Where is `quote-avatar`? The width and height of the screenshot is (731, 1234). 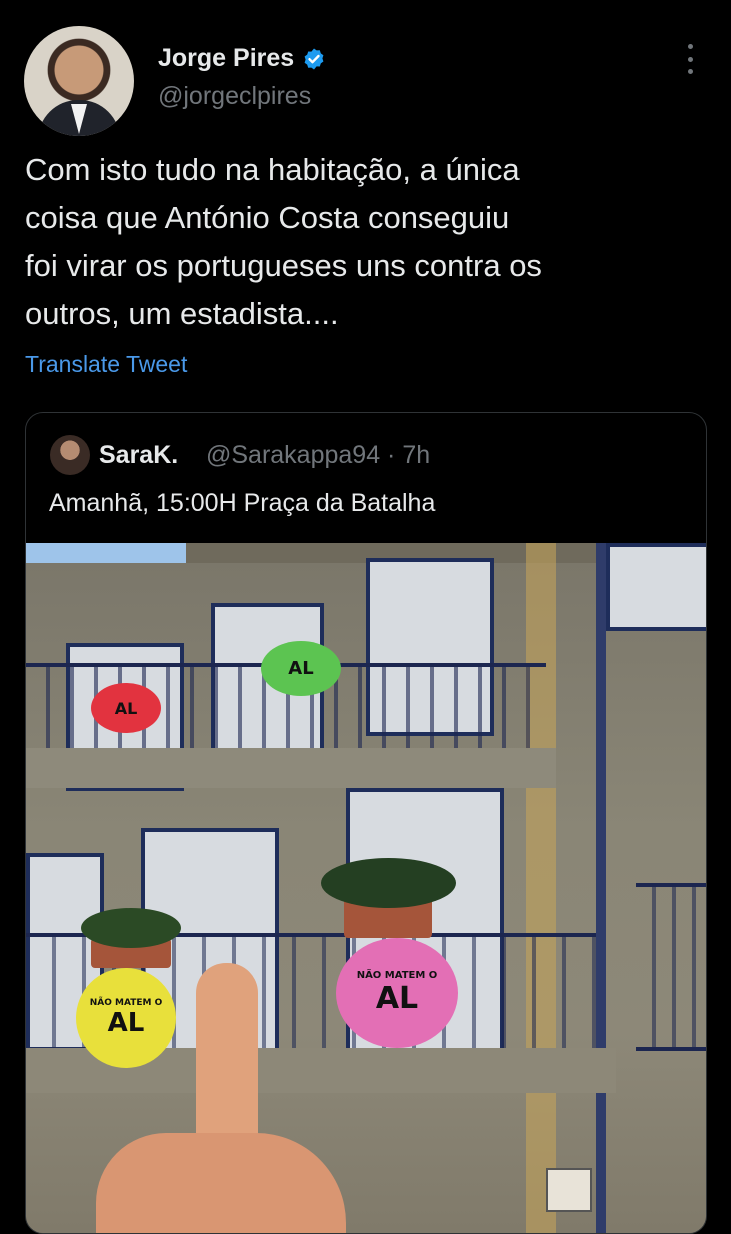
quote-avatar is located at coordinates (70, 455).